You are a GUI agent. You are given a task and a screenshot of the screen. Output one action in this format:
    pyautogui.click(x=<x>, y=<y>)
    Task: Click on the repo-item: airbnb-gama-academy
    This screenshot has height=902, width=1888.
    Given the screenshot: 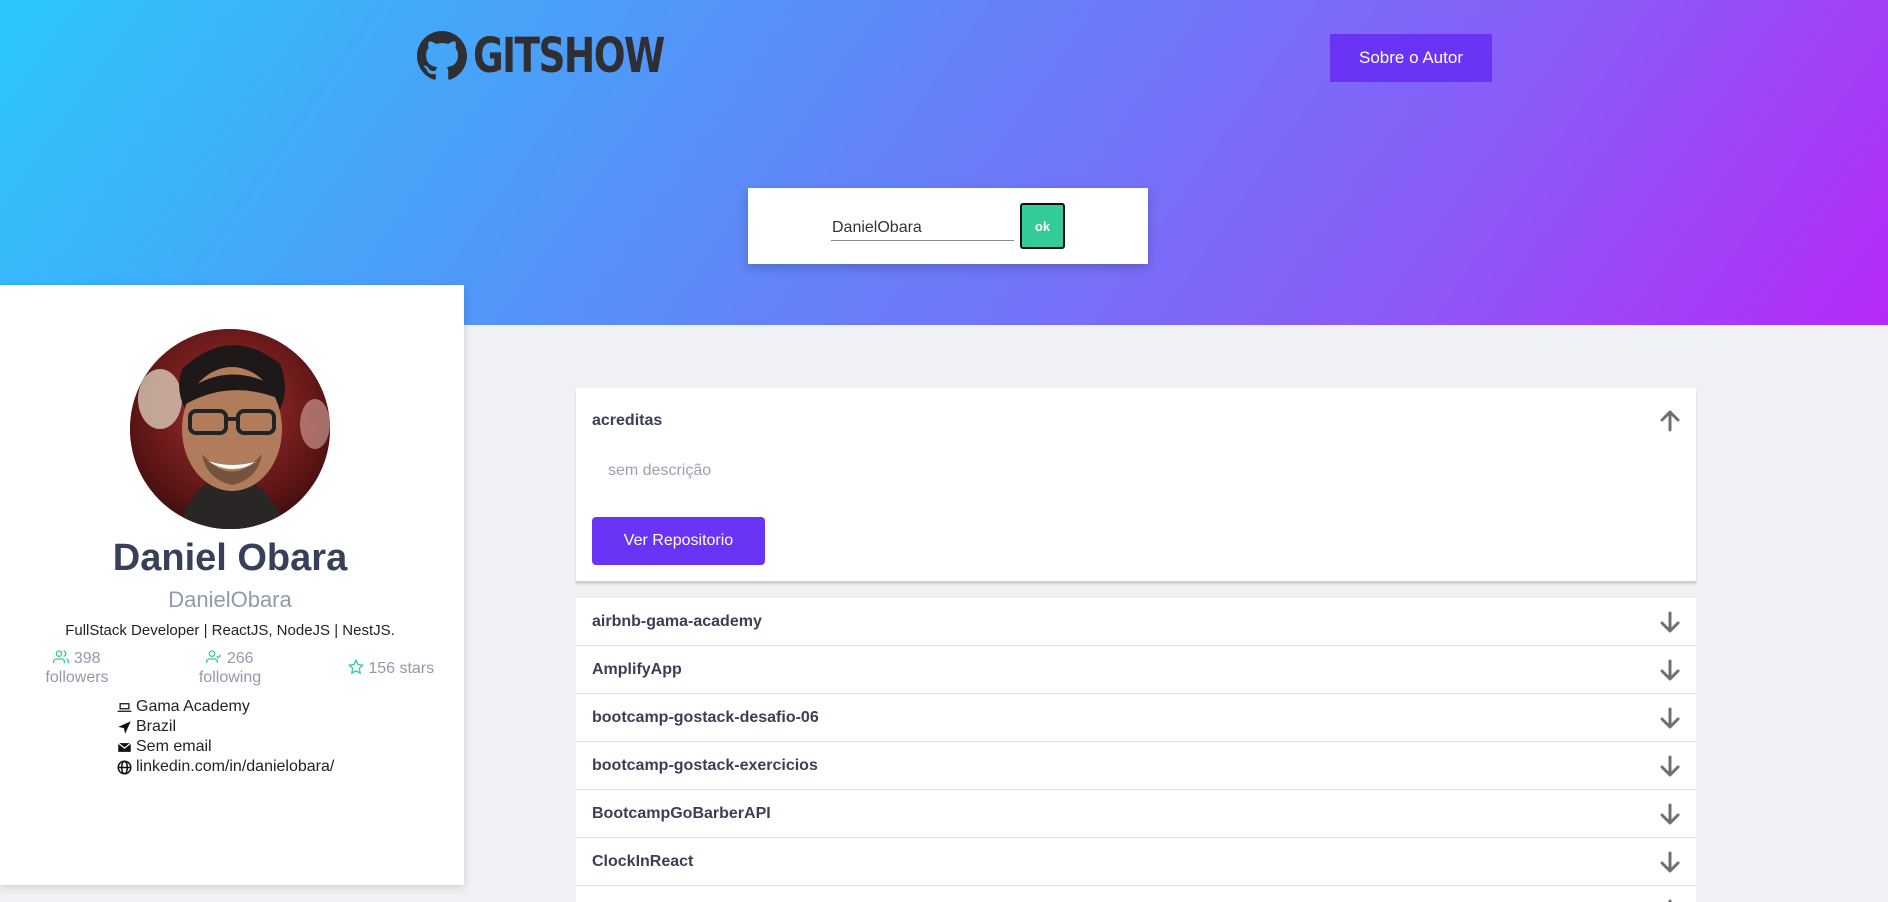 What is the action you would take?
    pyautogui.click(x=1136, y=622)
    